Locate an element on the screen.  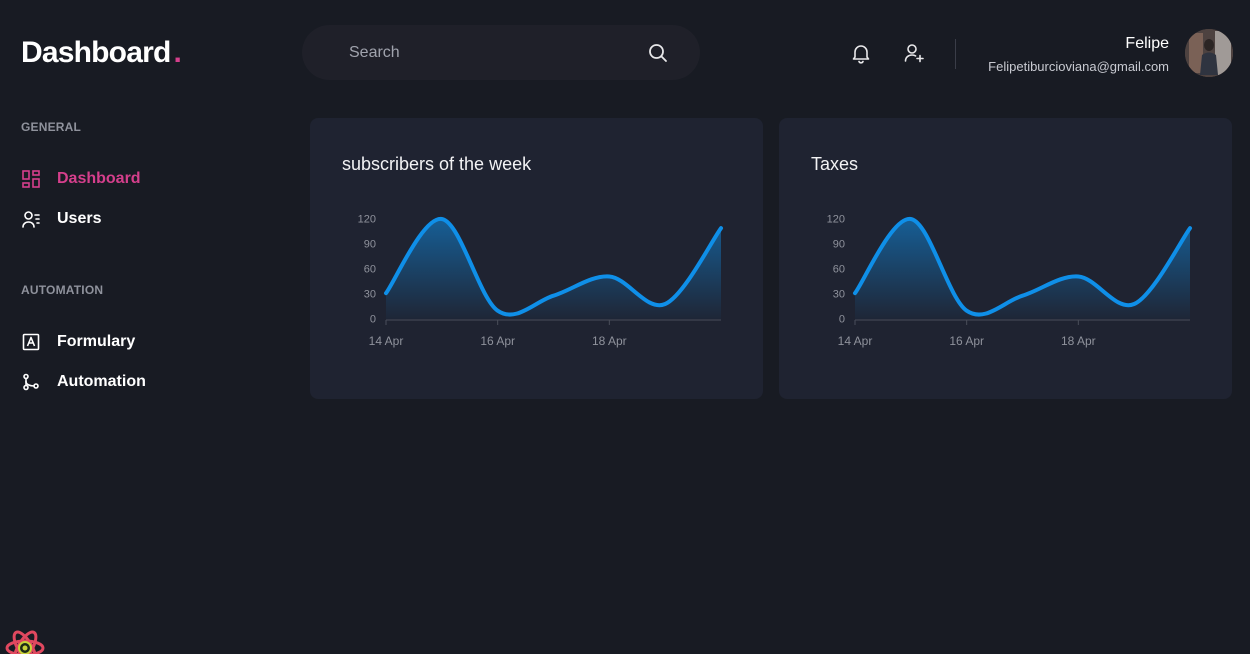
profile-name: Felipe is located at coordinates (1147, 43).